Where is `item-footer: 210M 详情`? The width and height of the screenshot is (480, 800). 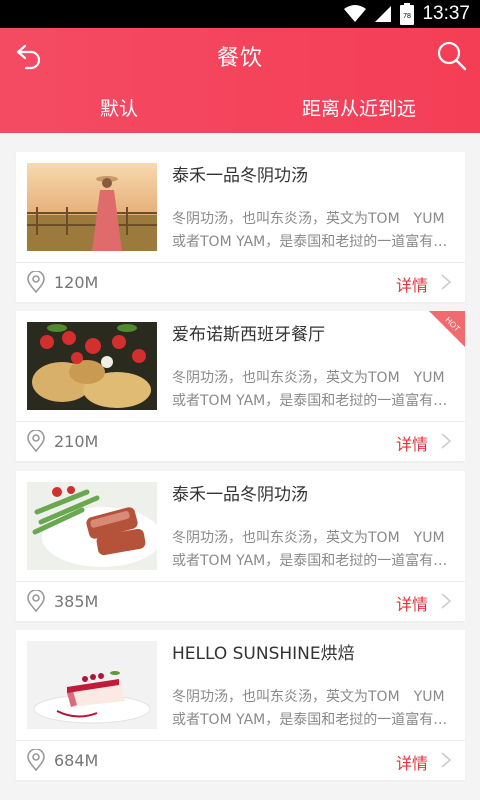
item-footer: 210M 详情 is located at coordinates (240, 441).